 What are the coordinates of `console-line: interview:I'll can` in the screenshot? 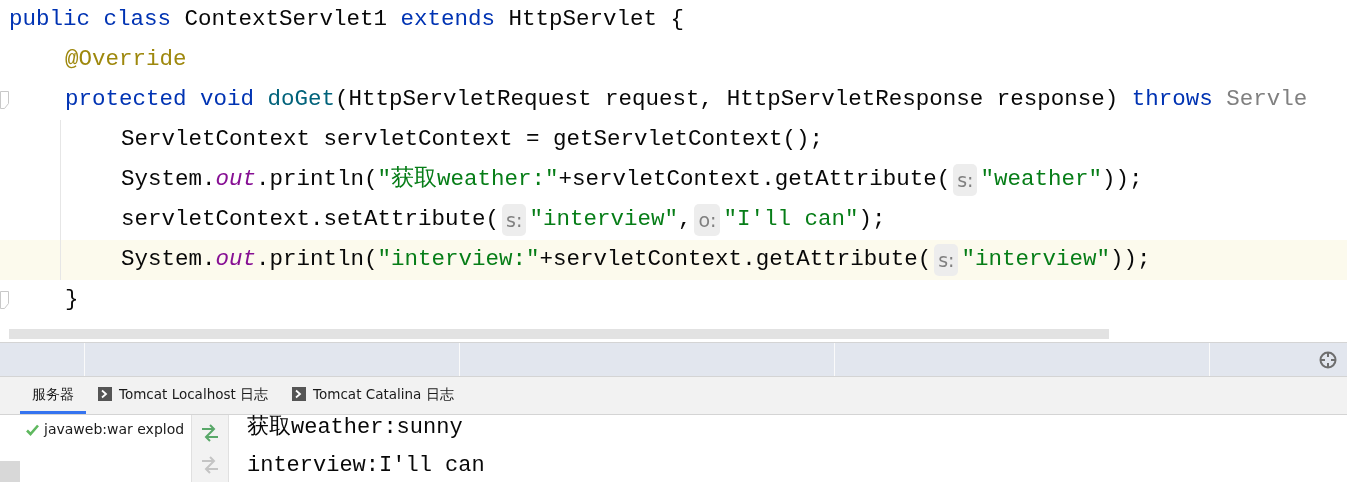 It's located at (366, 466).